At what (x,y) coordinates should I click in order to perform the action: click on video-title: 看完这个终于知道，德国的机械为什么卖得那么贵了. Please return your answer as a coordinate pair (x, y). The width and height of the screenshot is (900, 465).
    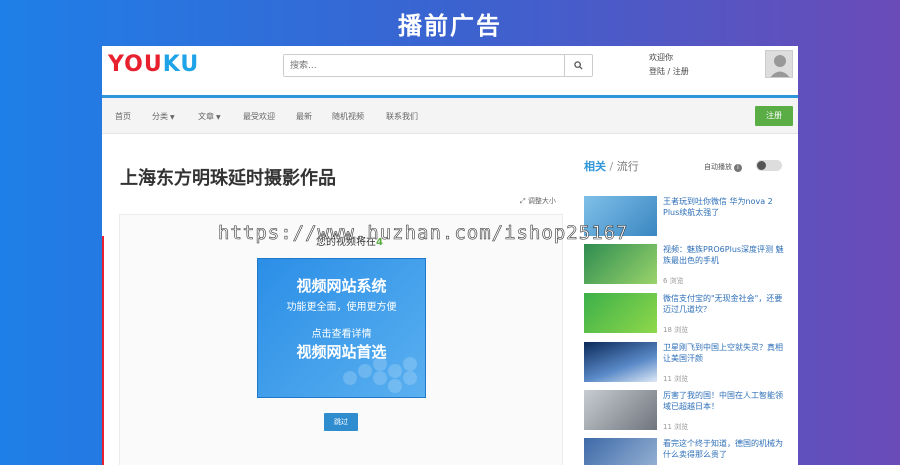
    Looking at the image, I should click on (725, 449).